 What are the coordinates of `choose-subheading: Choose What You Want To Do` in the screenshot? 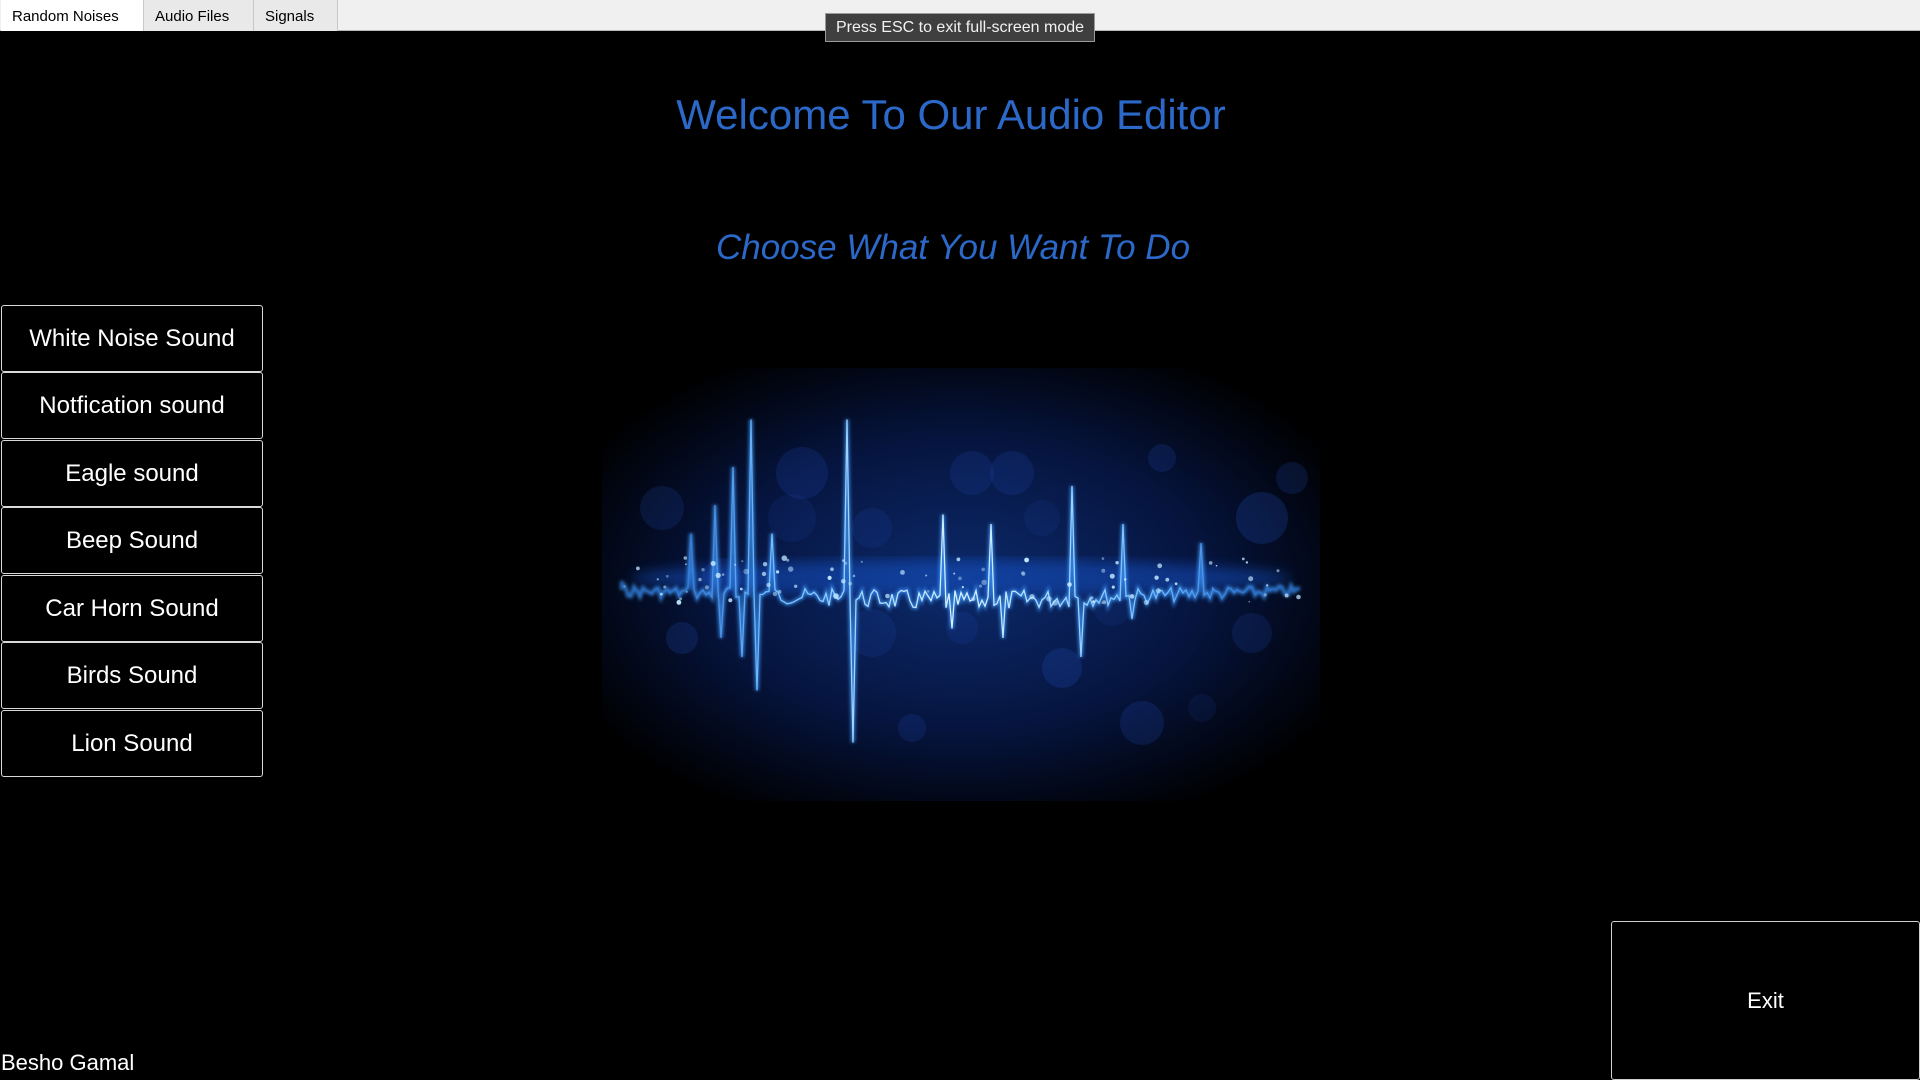 It's located at (953, 247).